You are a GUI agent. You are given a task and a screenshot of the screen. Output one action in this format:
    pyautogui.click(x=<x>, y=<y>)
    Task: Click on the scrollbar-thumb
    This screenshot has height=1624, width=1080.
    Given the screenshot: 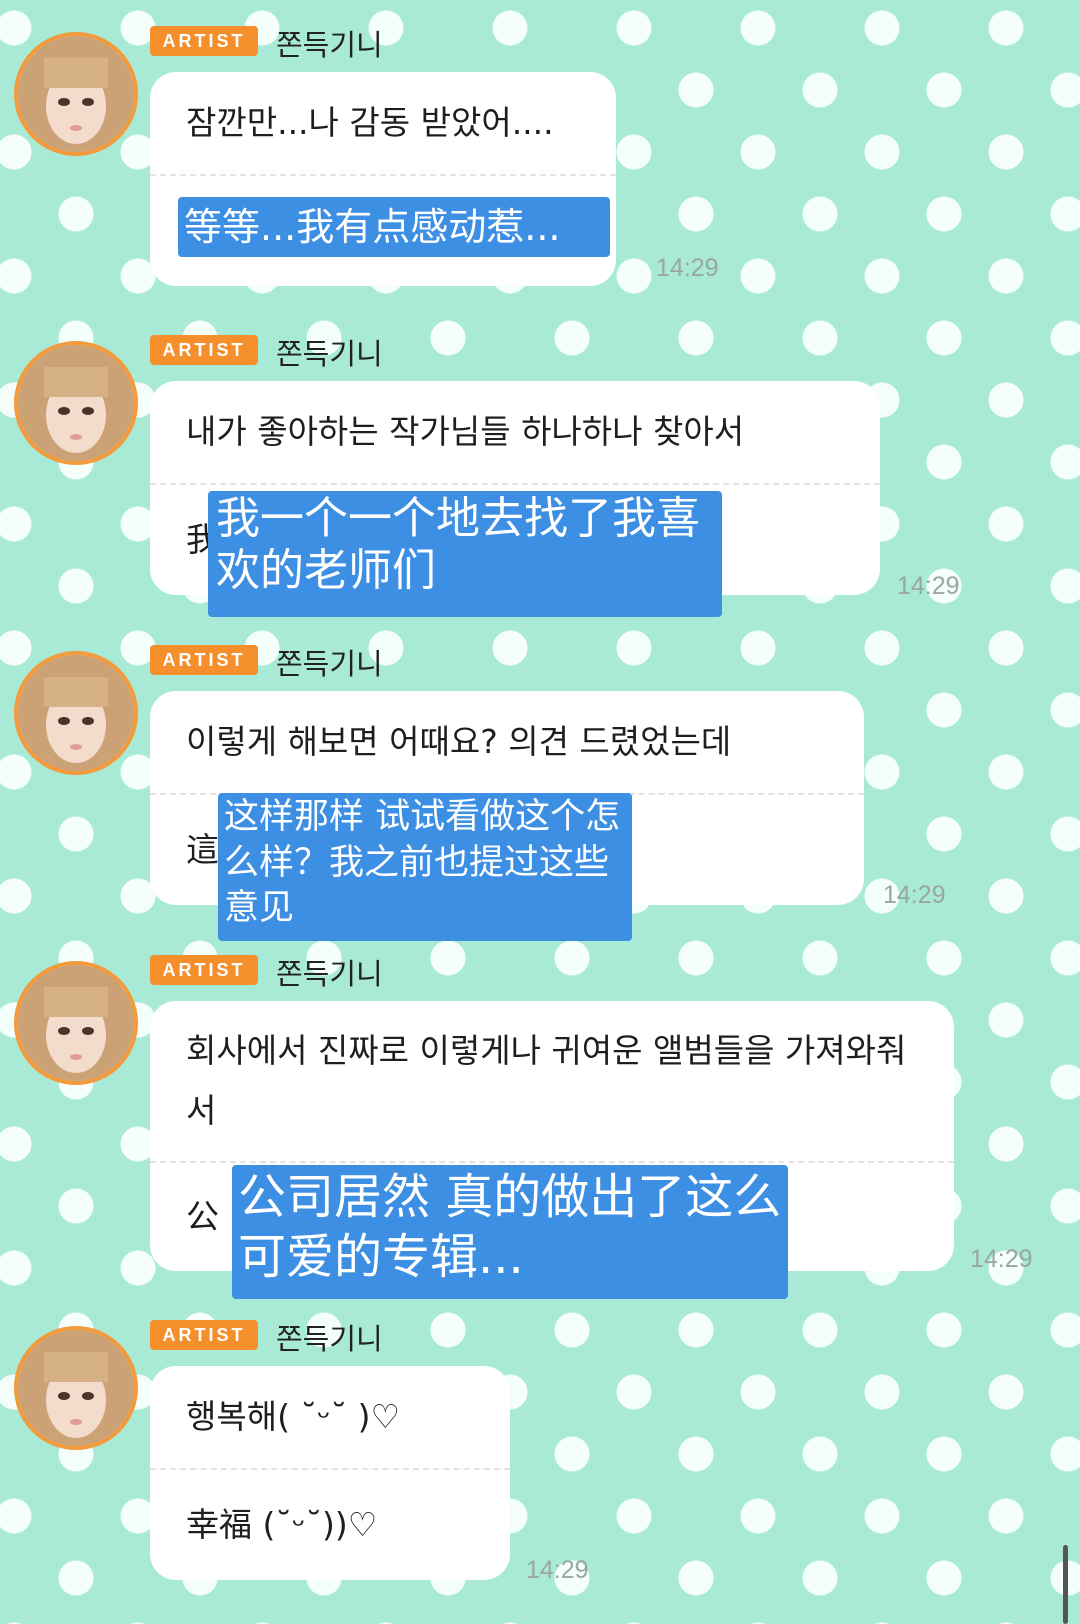 What is the action you would take?
    pyautogui.click(x=1065, y=1584)
    